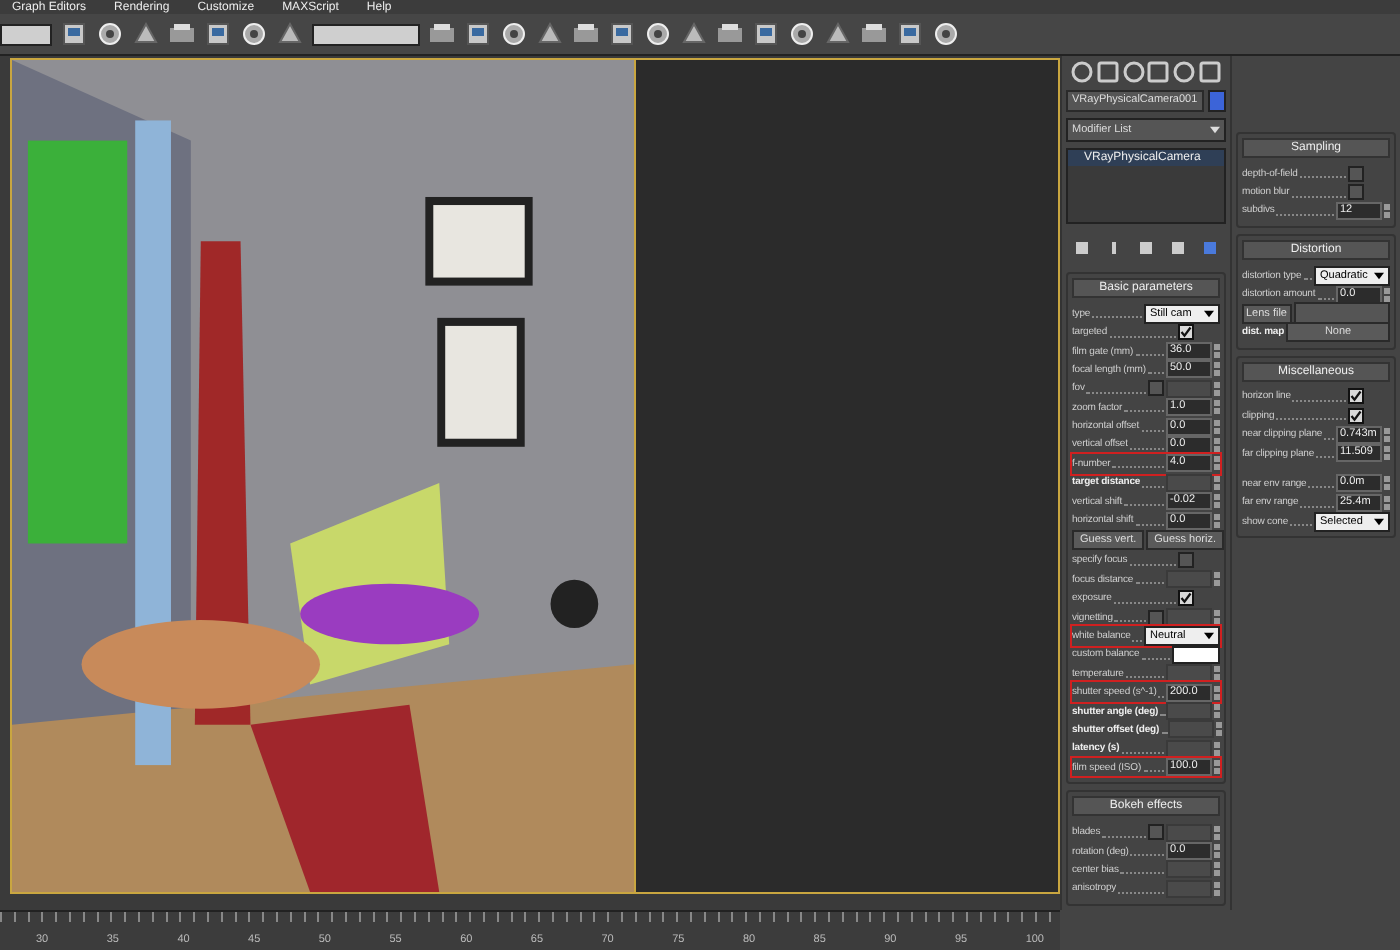  Describe the element at coordinates (1341, 313) in the screenshot. I see `input-field` at that location.